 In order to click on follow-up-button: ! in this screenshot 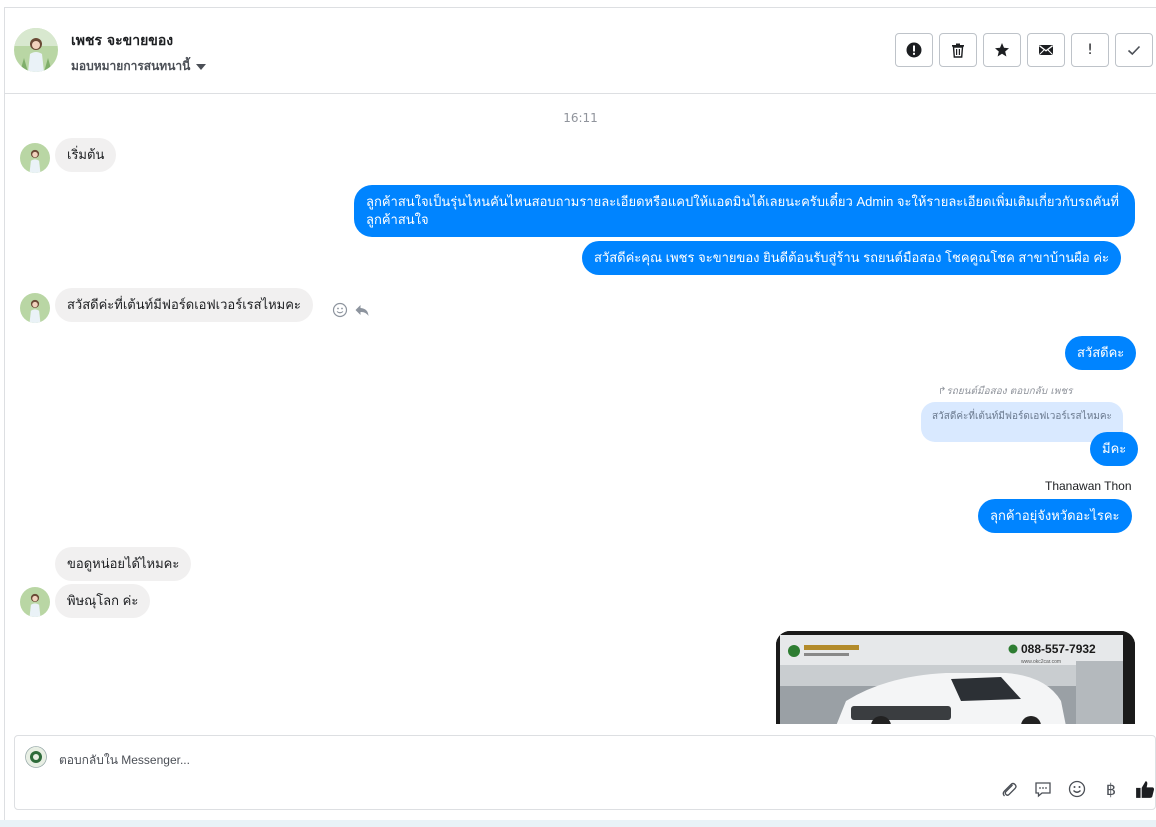, I will do `click(1090, 50)`.